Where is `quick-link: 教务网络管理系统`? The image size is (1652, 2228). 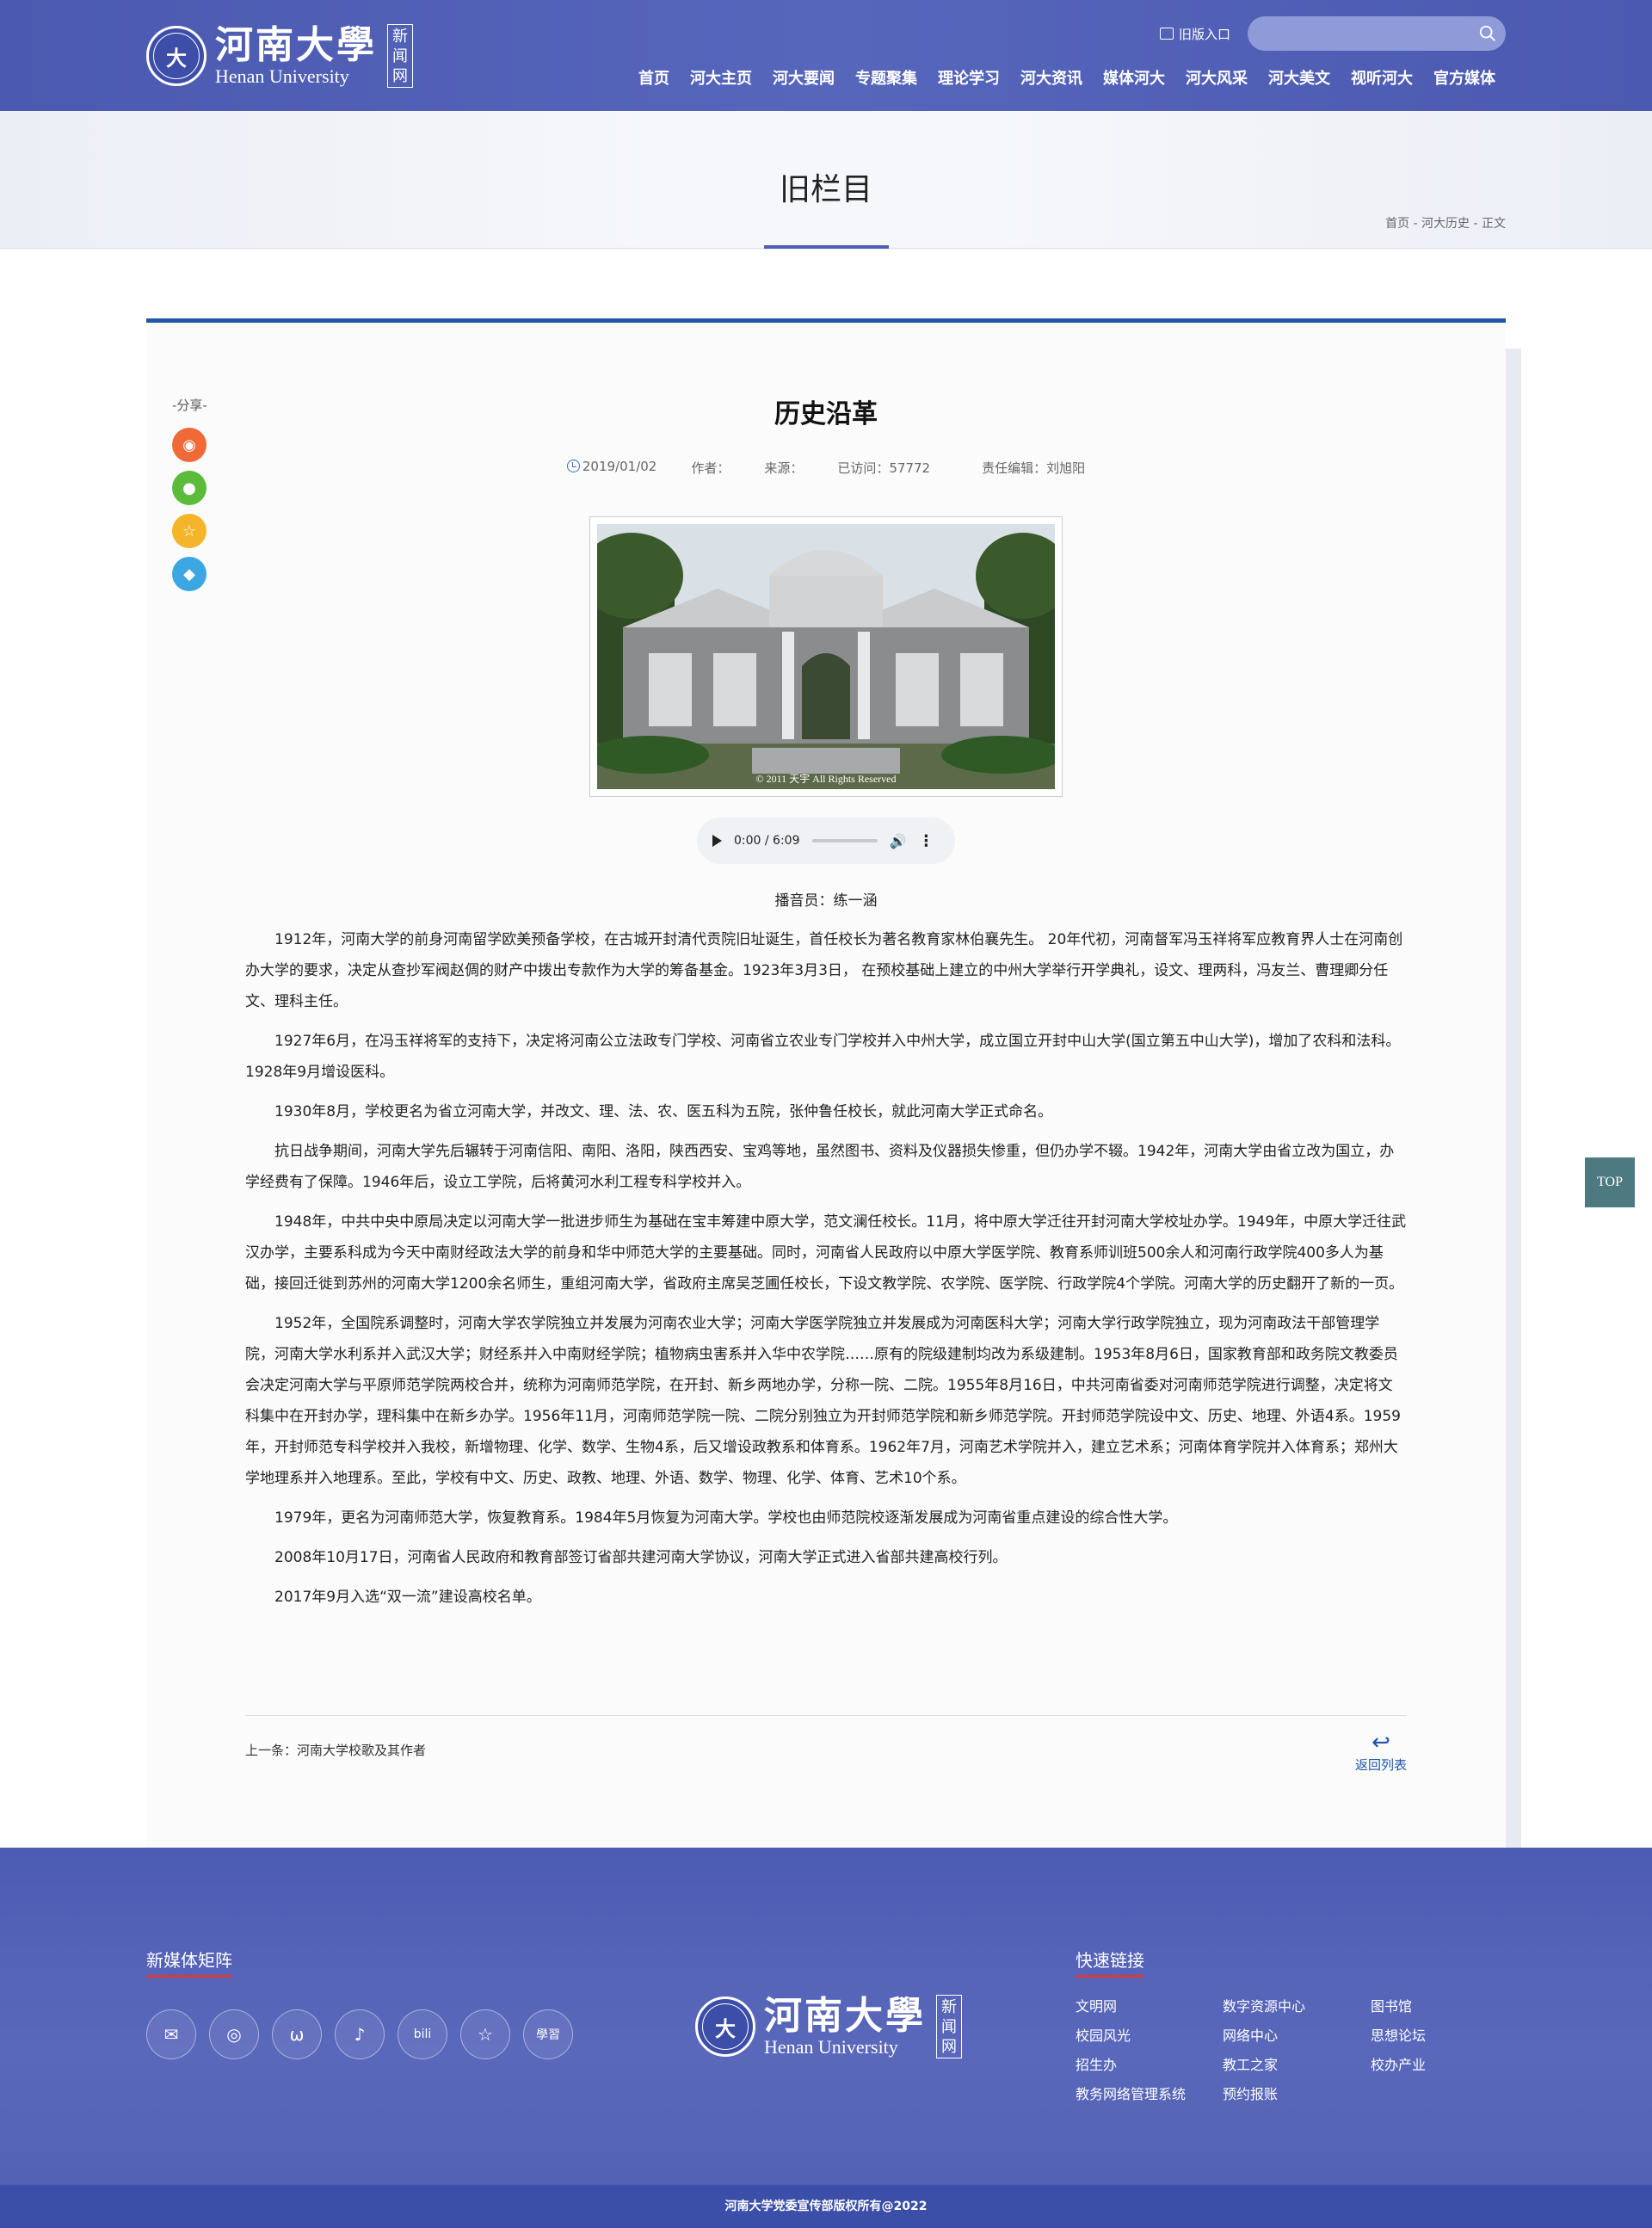
quick-link: 教务网络管理系统 is located at coordinates (1131, 2093).